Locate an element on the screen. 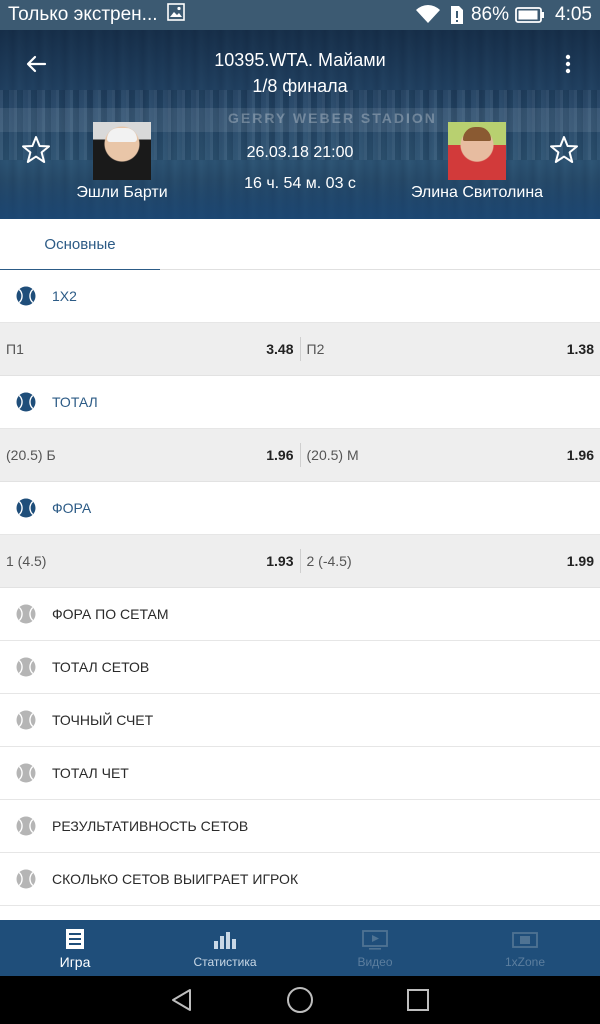 Image resolution: width=600 pixels, height=1024 pixels. system-navigation-bar is located at coordinates (300, 1000).